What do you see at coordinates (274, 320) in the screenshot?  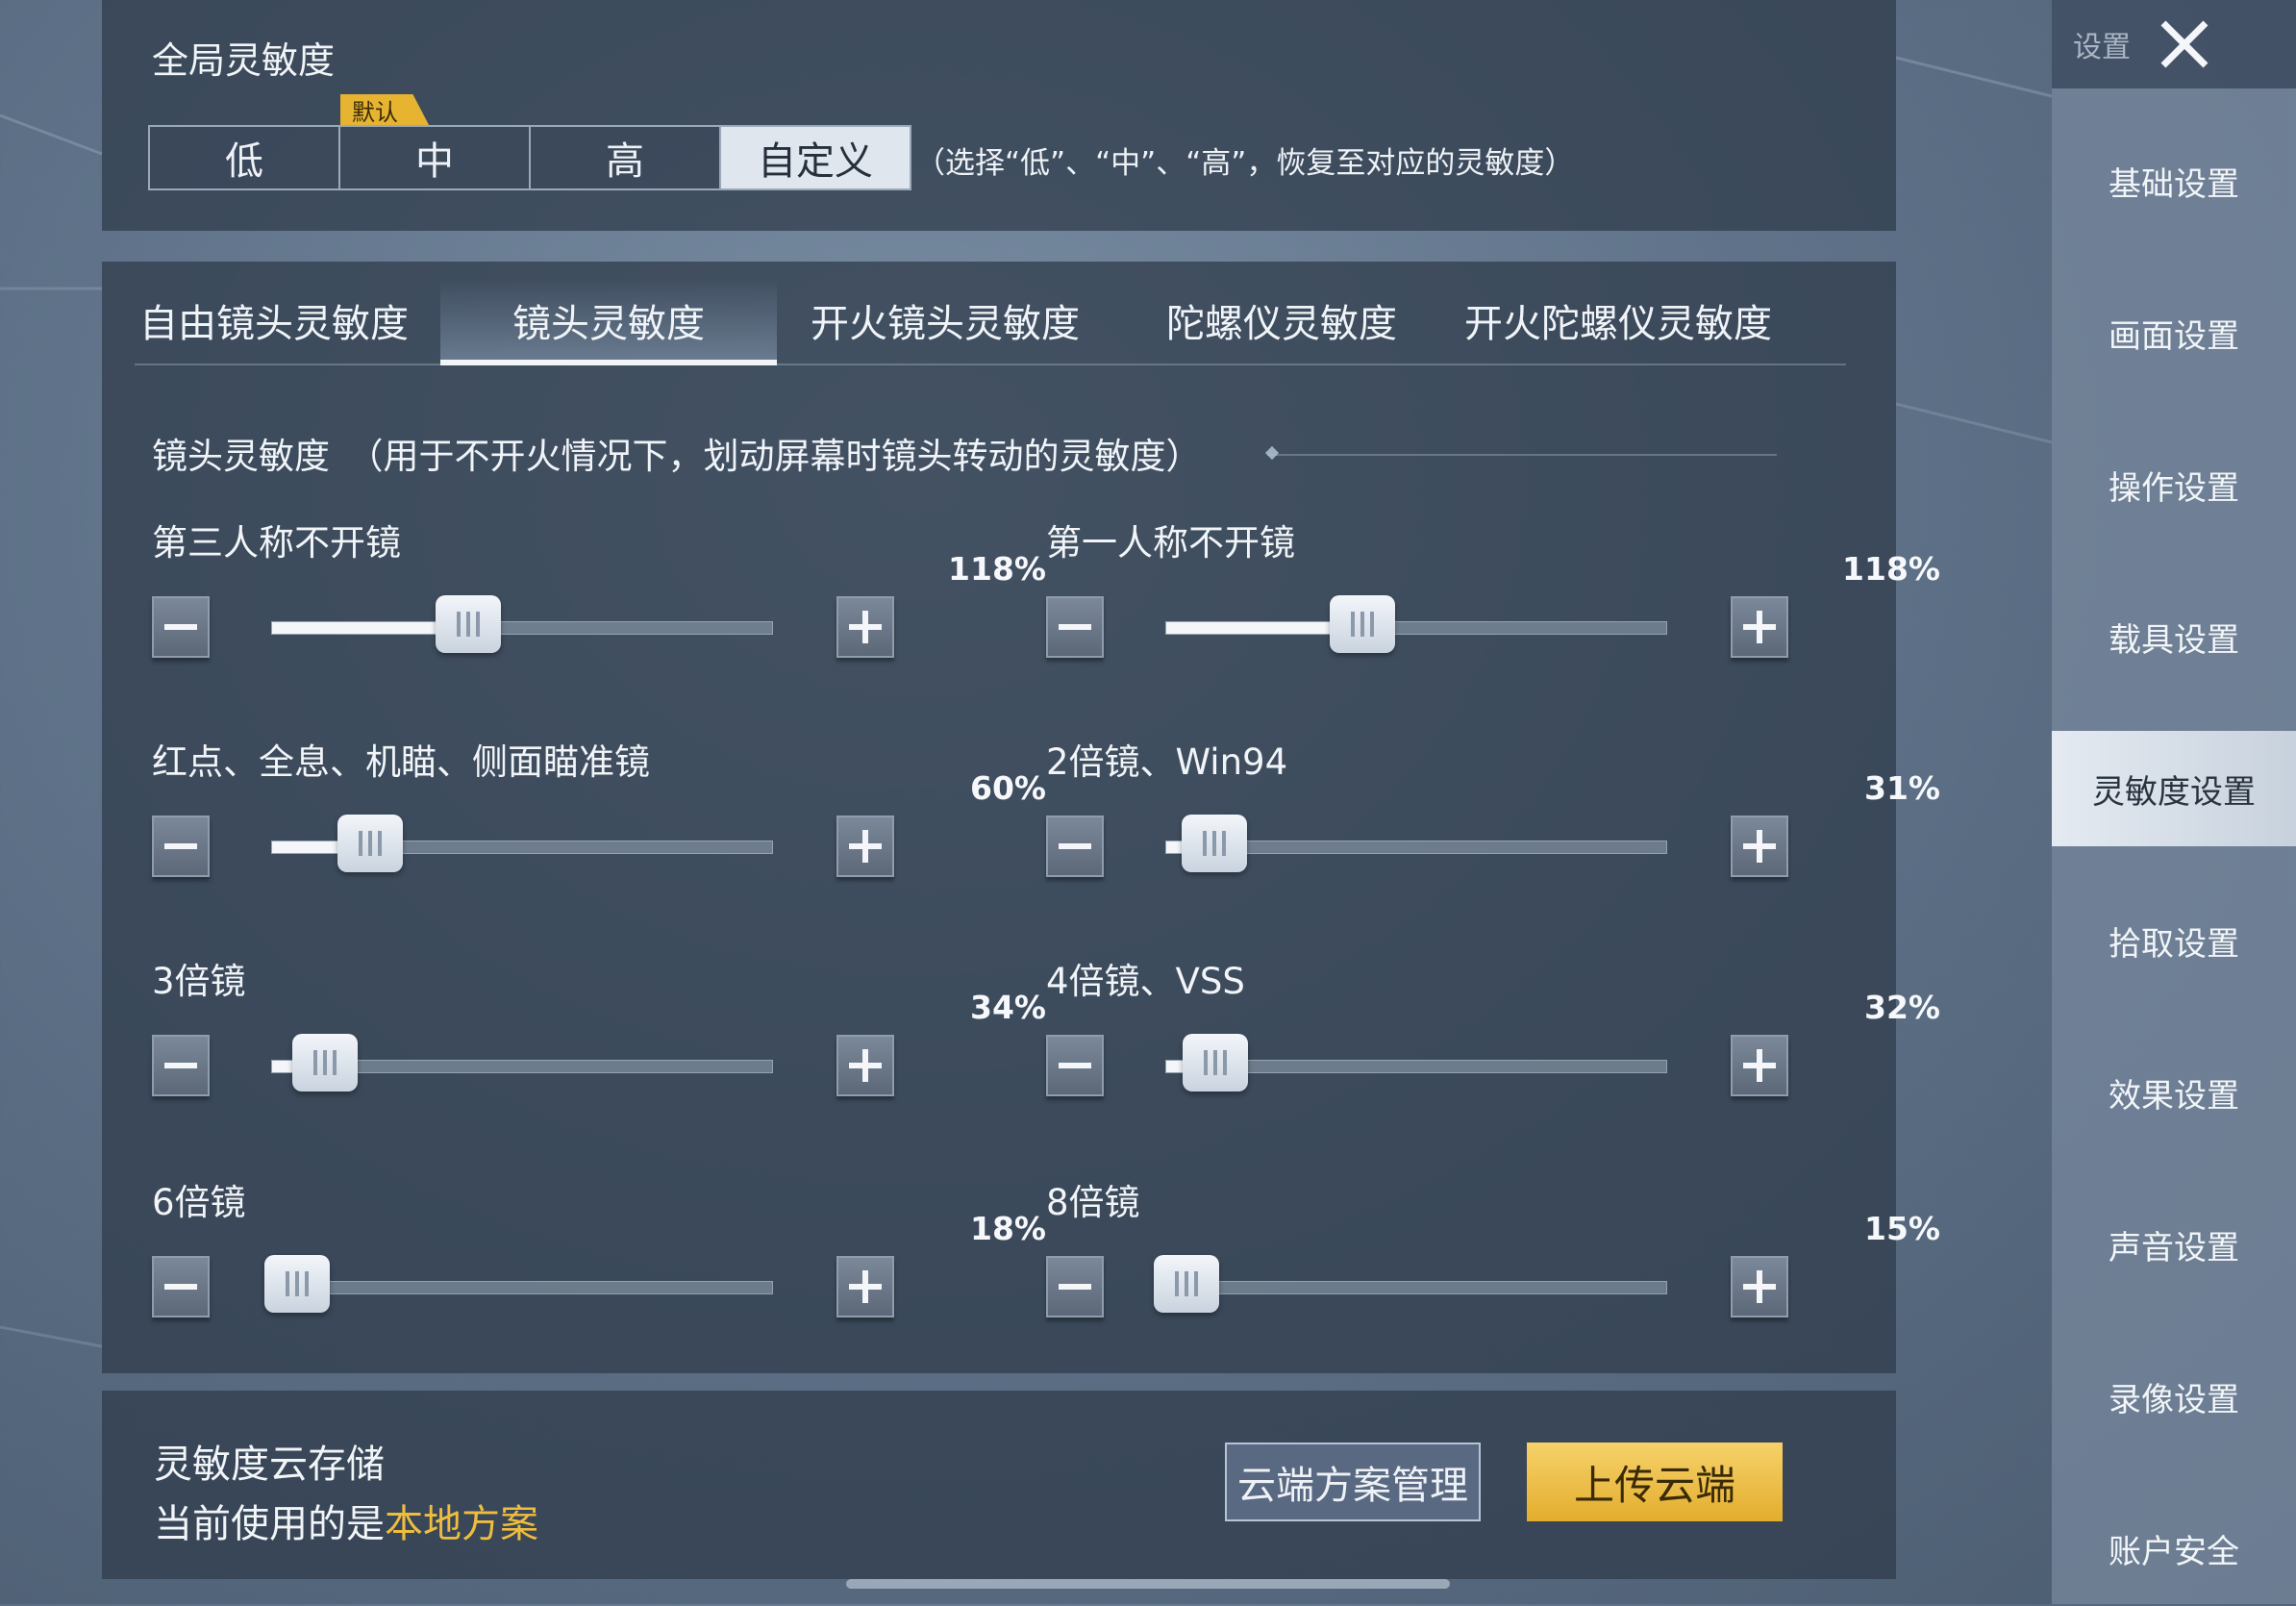 I see `tab-free-camera: 自由镜头灵敏度` at bounding box center [274, 320].